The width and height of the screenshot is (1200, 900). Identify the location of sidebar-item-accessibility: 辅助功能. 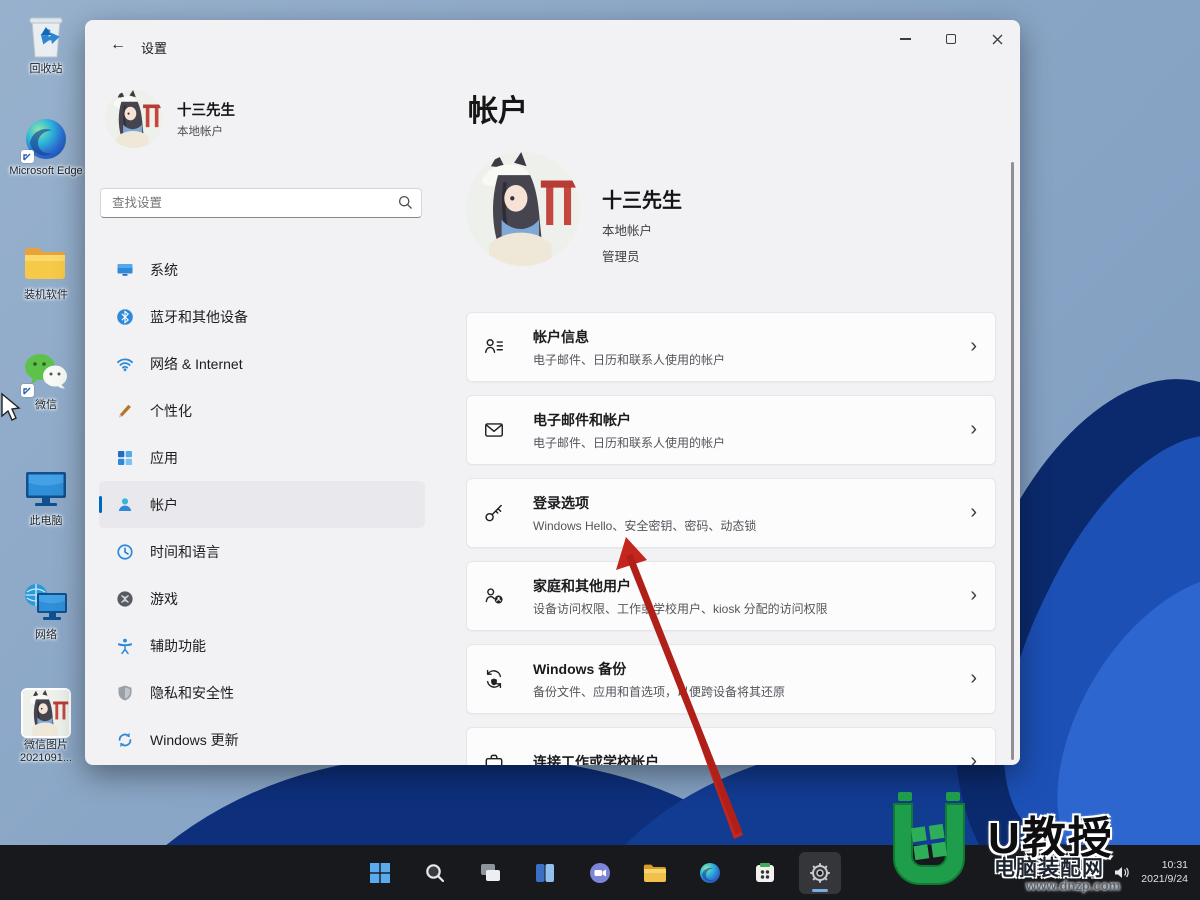
(262, 645).